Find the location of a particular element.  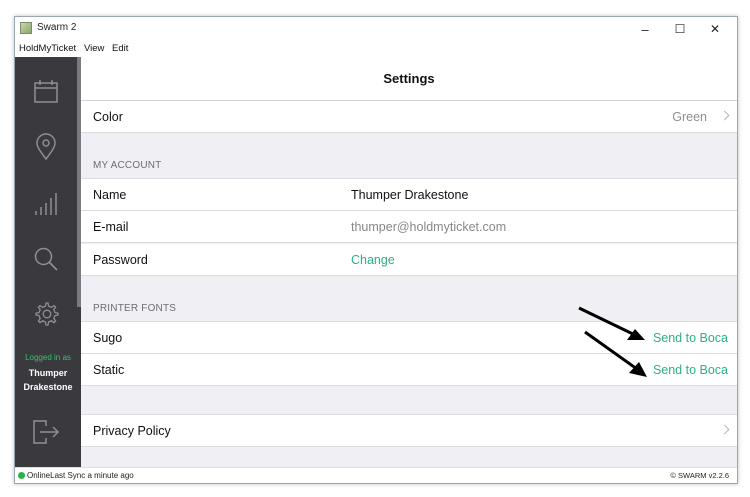

window-title: Swarm 2 is located at coordinates (57, 27).